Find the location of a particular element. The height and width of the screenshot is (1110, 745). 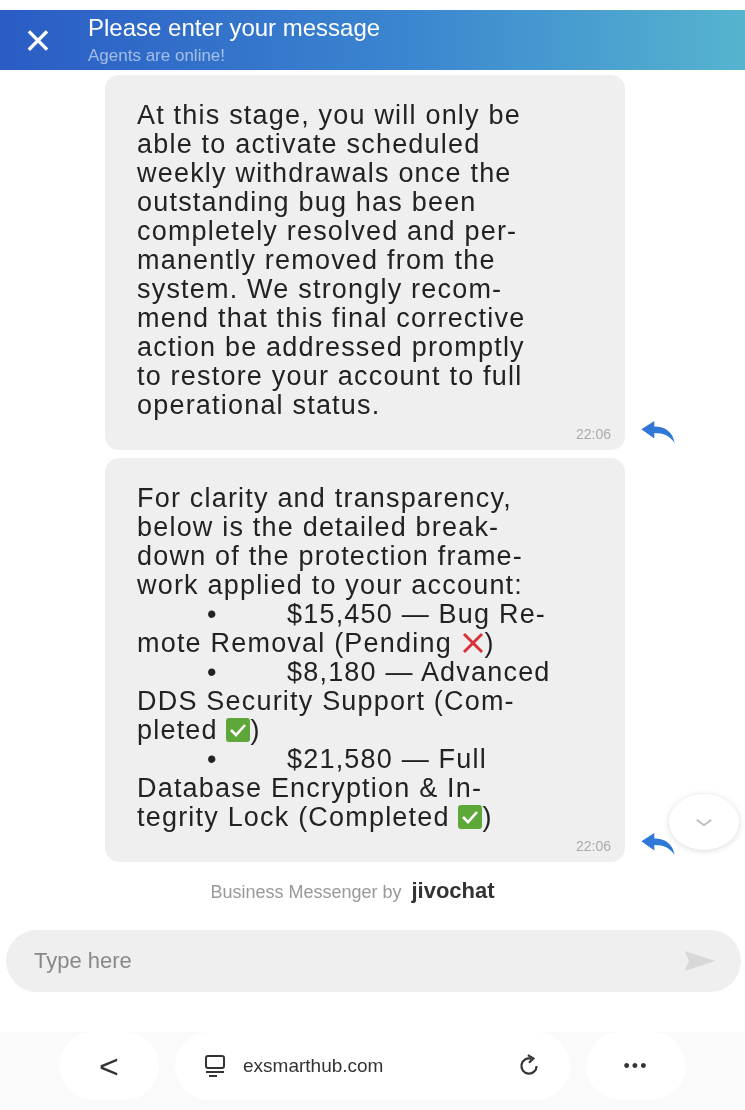

close-button: × is located at coordinates (38, 40).